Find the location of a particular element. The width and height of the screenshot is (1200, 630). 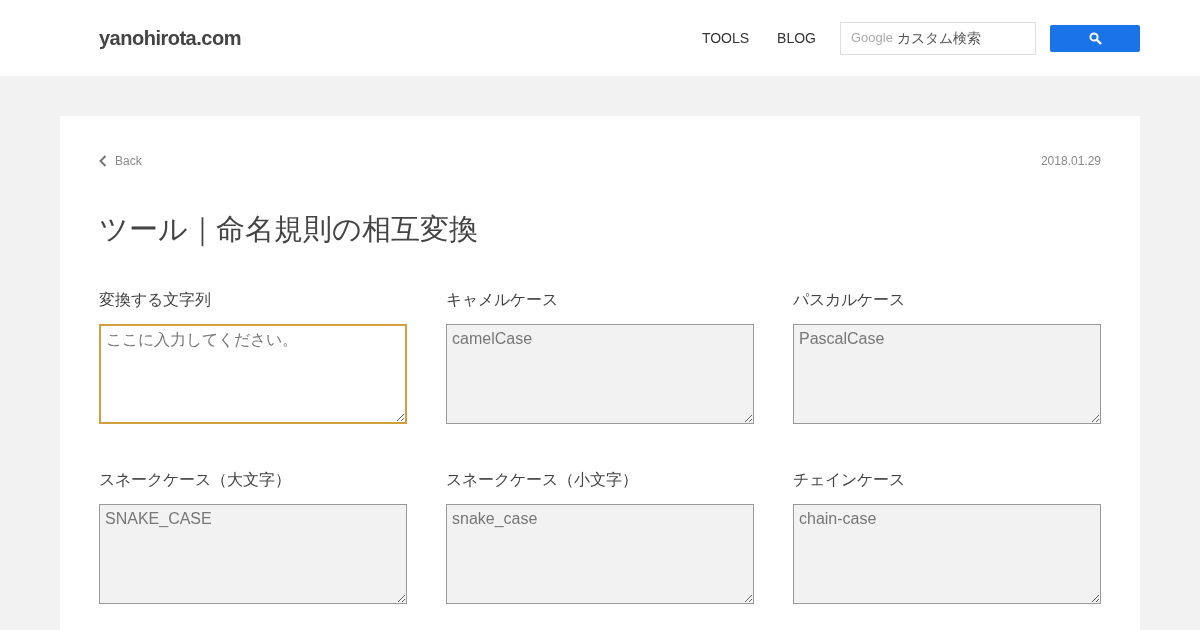

search-icon is located at coordinates (1095, 38).